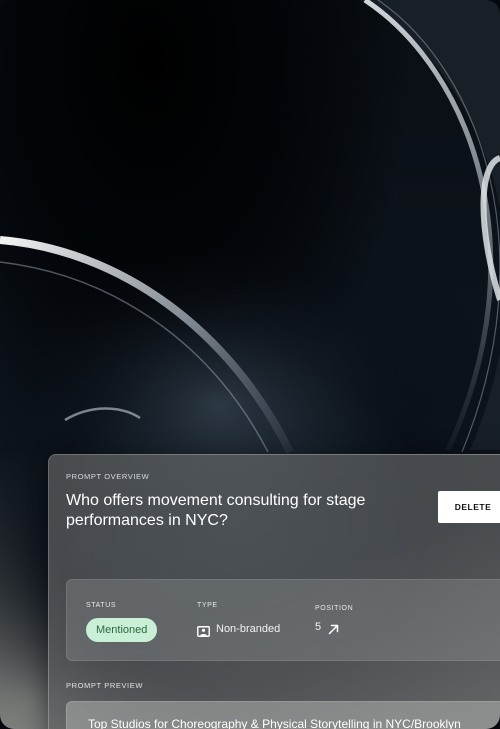 The height and width of the screenshot is (729, 500). Describe the element at coordinates (334, 608) in the screenshot. I see `position-label: POSITION` at that location.